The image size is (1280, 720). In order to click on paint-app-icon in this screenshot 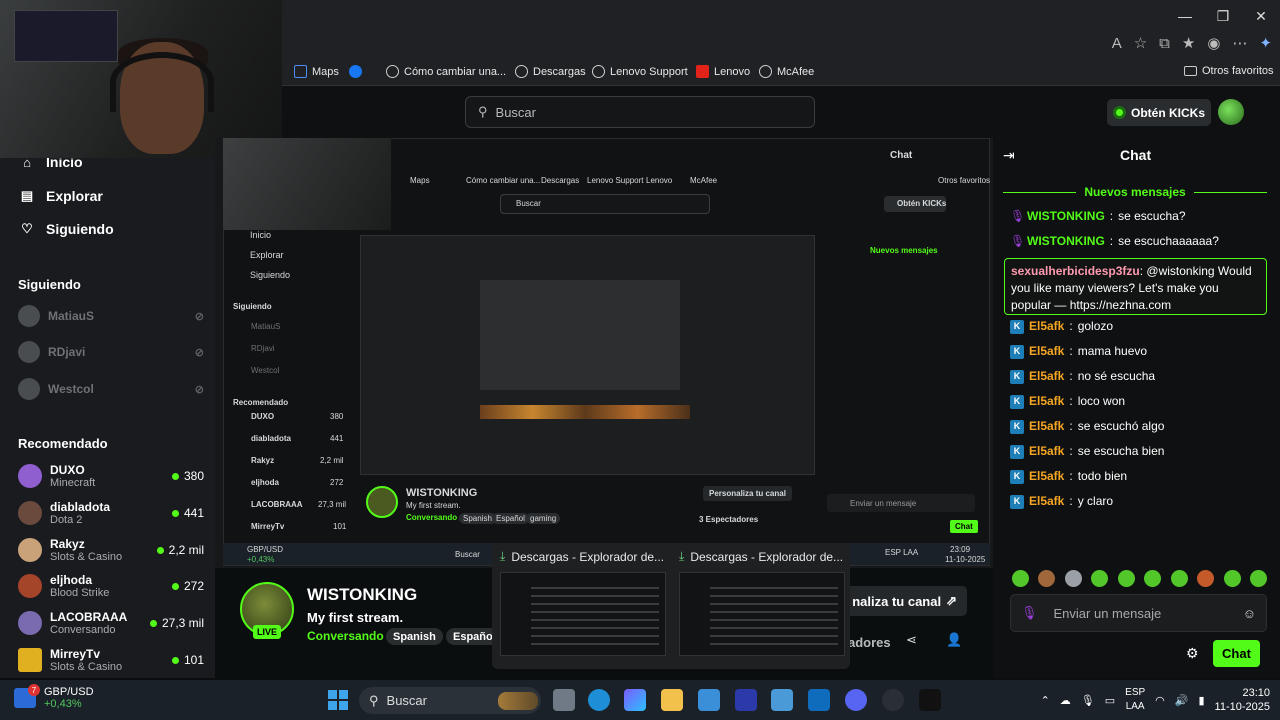, I will do `click(782, 700)`.